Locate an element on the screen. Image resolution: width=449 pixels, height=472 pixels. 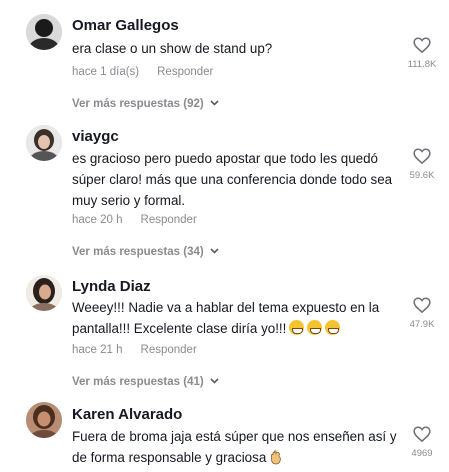
comment-meta: hace 20 h Responder is located at coordinates (134, 220).